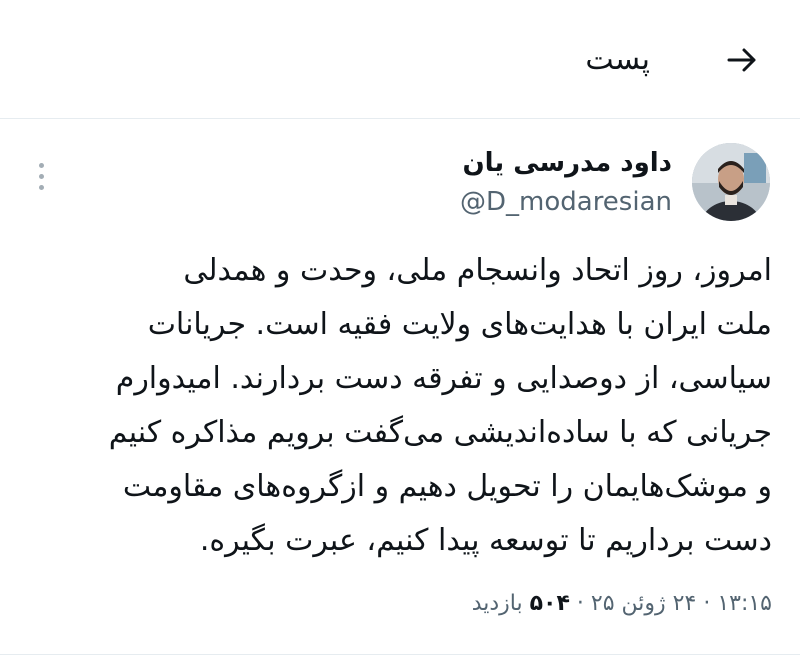 The image size is (800, 659). I want to click on tweet-meta: ۱۳:۱۵ · ۲۴ ژوئن ۲۵ · ۵۰۴ بازدید, so click(622, 604).